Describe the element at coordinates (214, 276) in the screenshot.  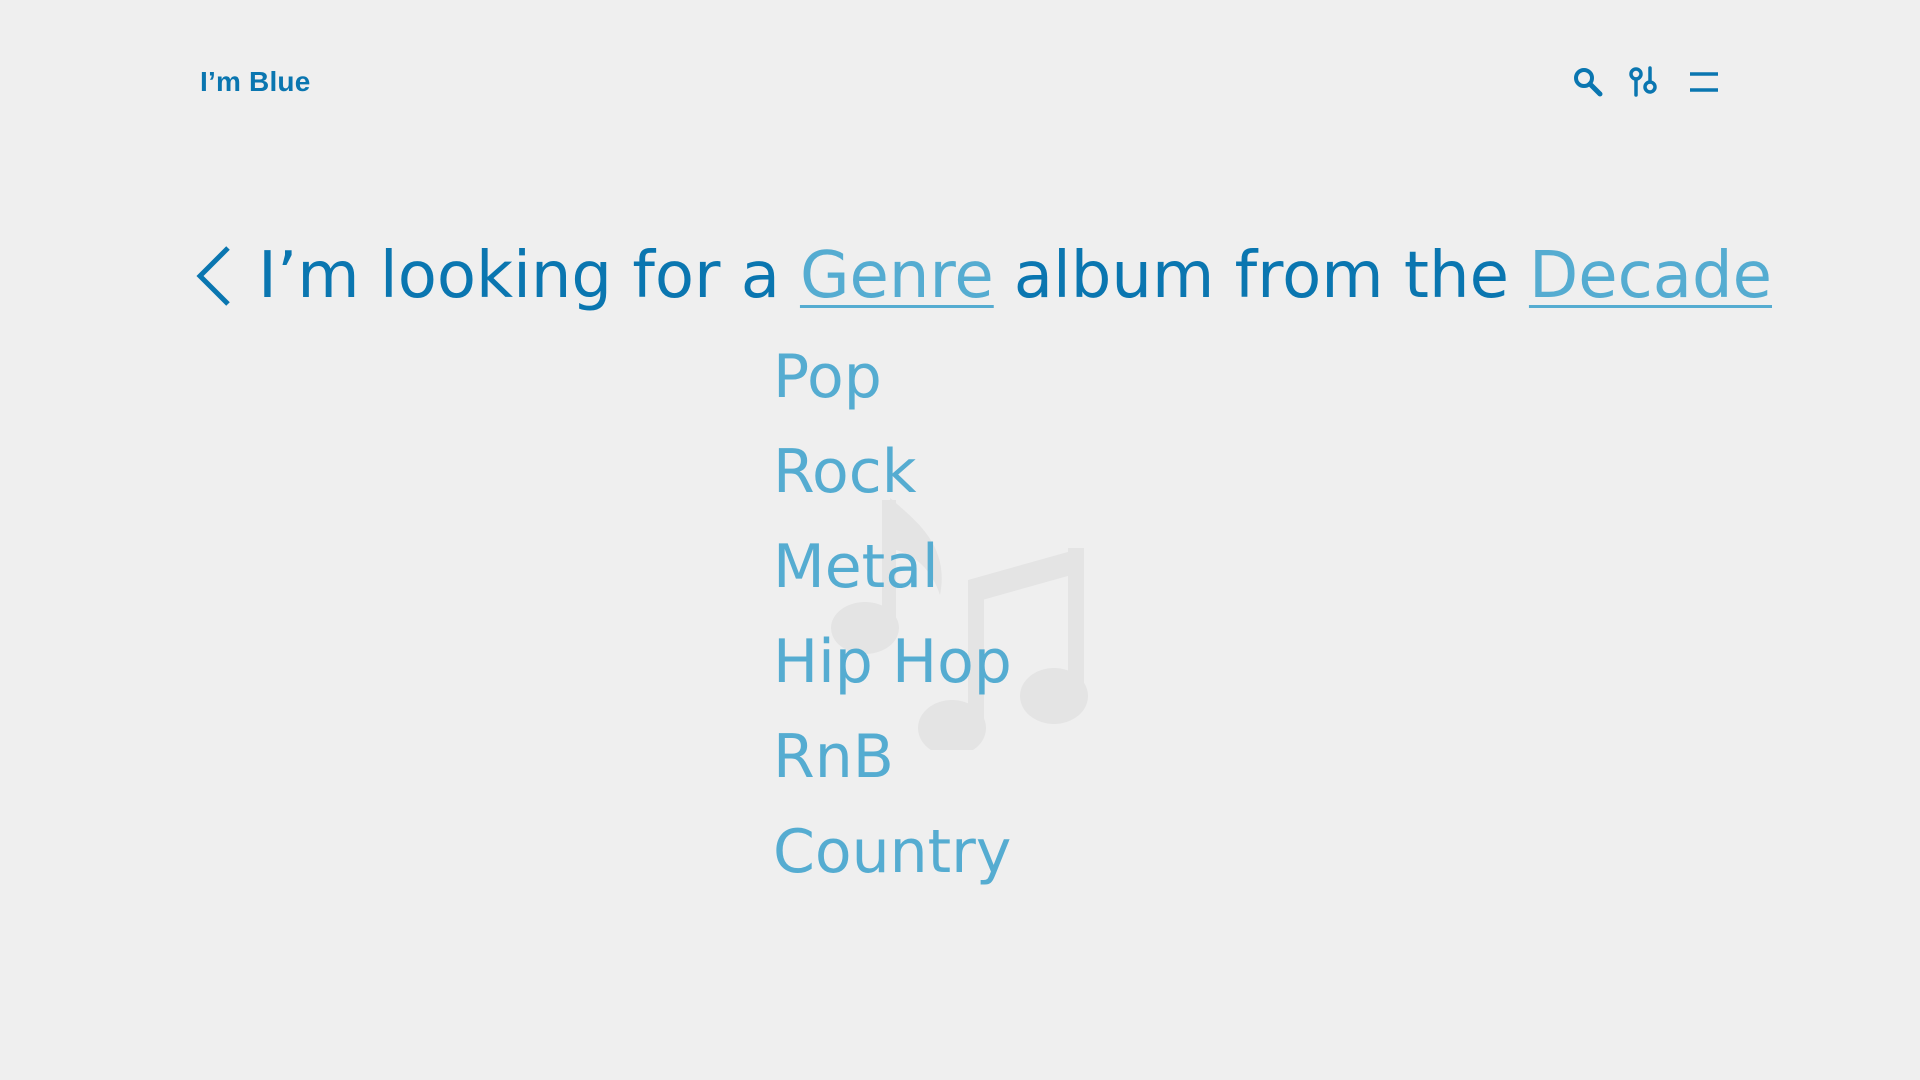
I see `back-chevron-icon` at that location.